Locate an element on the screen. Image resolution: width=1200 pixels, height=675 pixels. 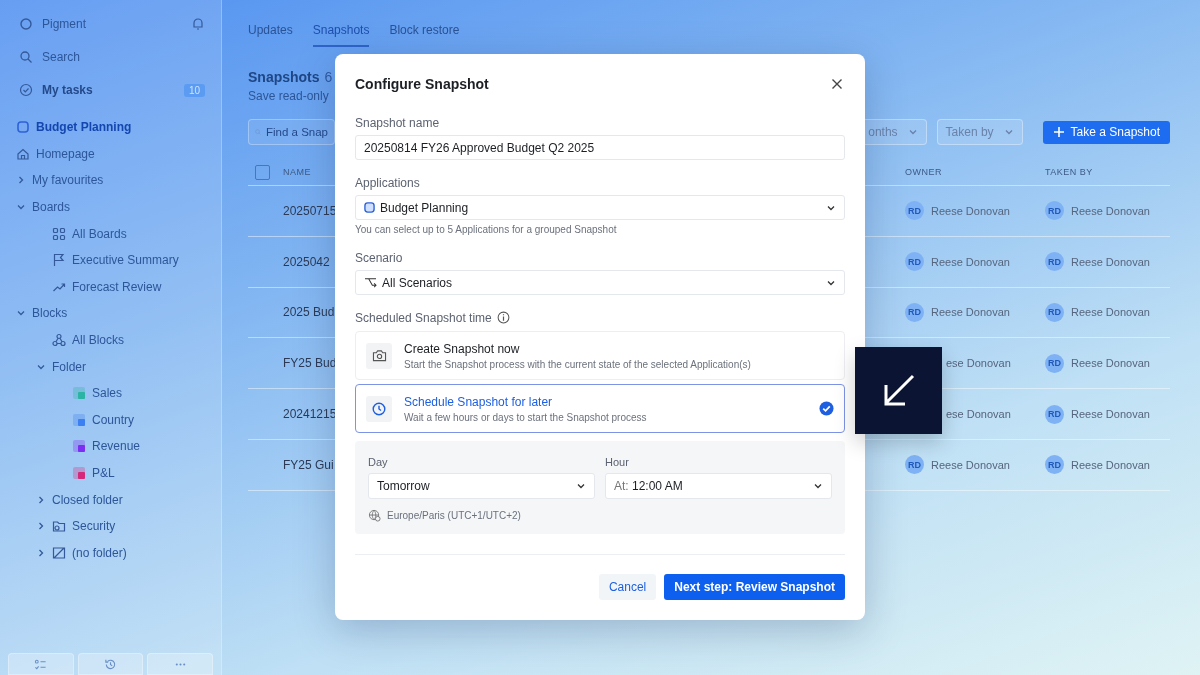
count-badge: 10 is located at coordinates (194, 90).